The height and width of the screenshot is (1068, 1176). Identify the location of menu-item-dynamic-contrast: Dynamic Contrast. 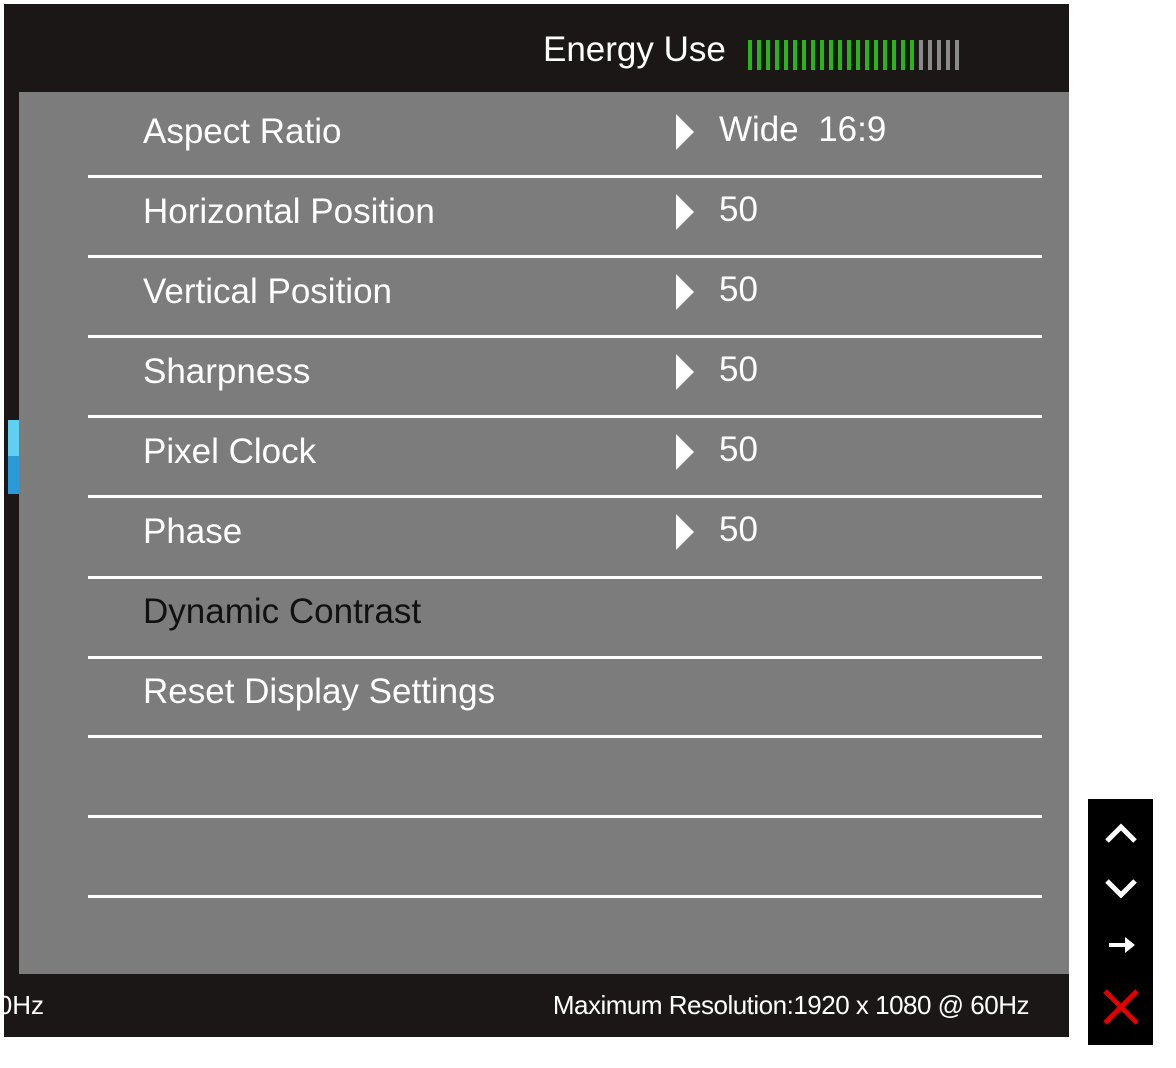
(550, 612).